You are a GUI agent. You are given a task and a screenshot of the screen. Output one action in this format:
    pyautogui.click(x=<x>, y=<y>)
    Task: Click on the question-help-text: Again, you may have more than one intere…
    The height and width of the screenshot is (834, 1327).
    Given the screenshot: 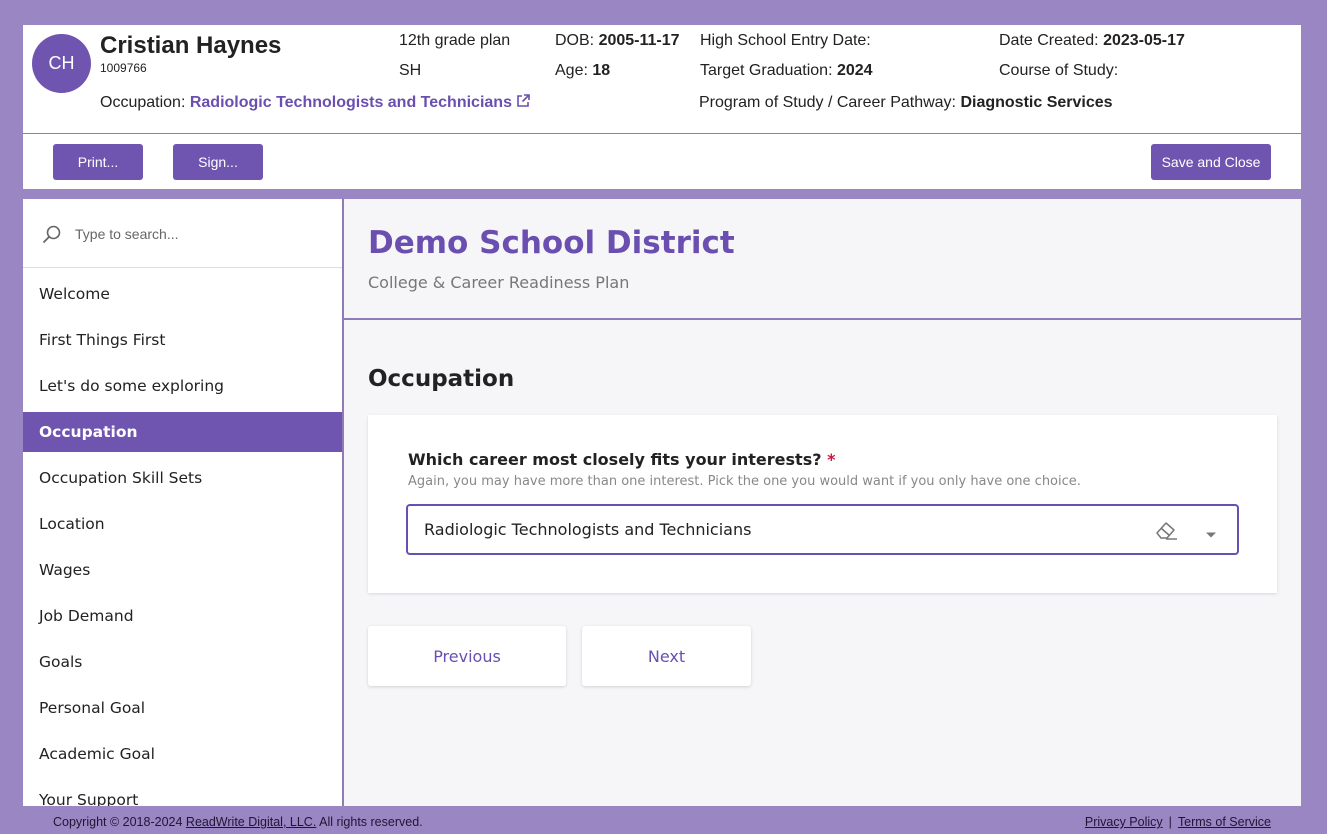 What is the action you would take?
    pyautogui.click(x=744, y=481)
    